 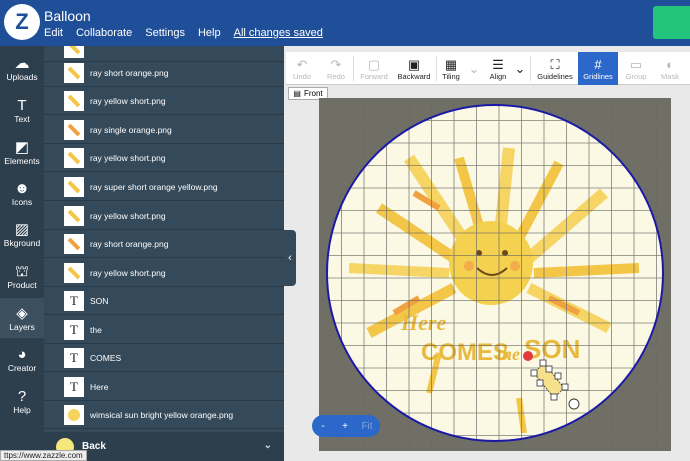 I want to click on rotate-handle-icon, so click(x=574, y=404).